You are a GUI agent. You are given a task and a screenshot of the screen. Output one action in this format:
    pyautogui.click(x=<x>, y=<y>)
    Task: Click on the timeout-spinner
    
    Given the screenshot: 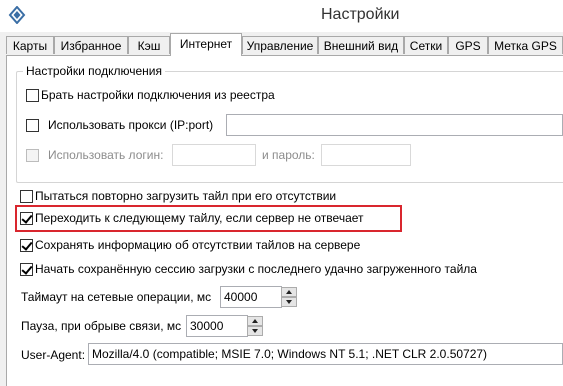 What is the action you would take?
    pyautogui.click(x=289, y=297)
    